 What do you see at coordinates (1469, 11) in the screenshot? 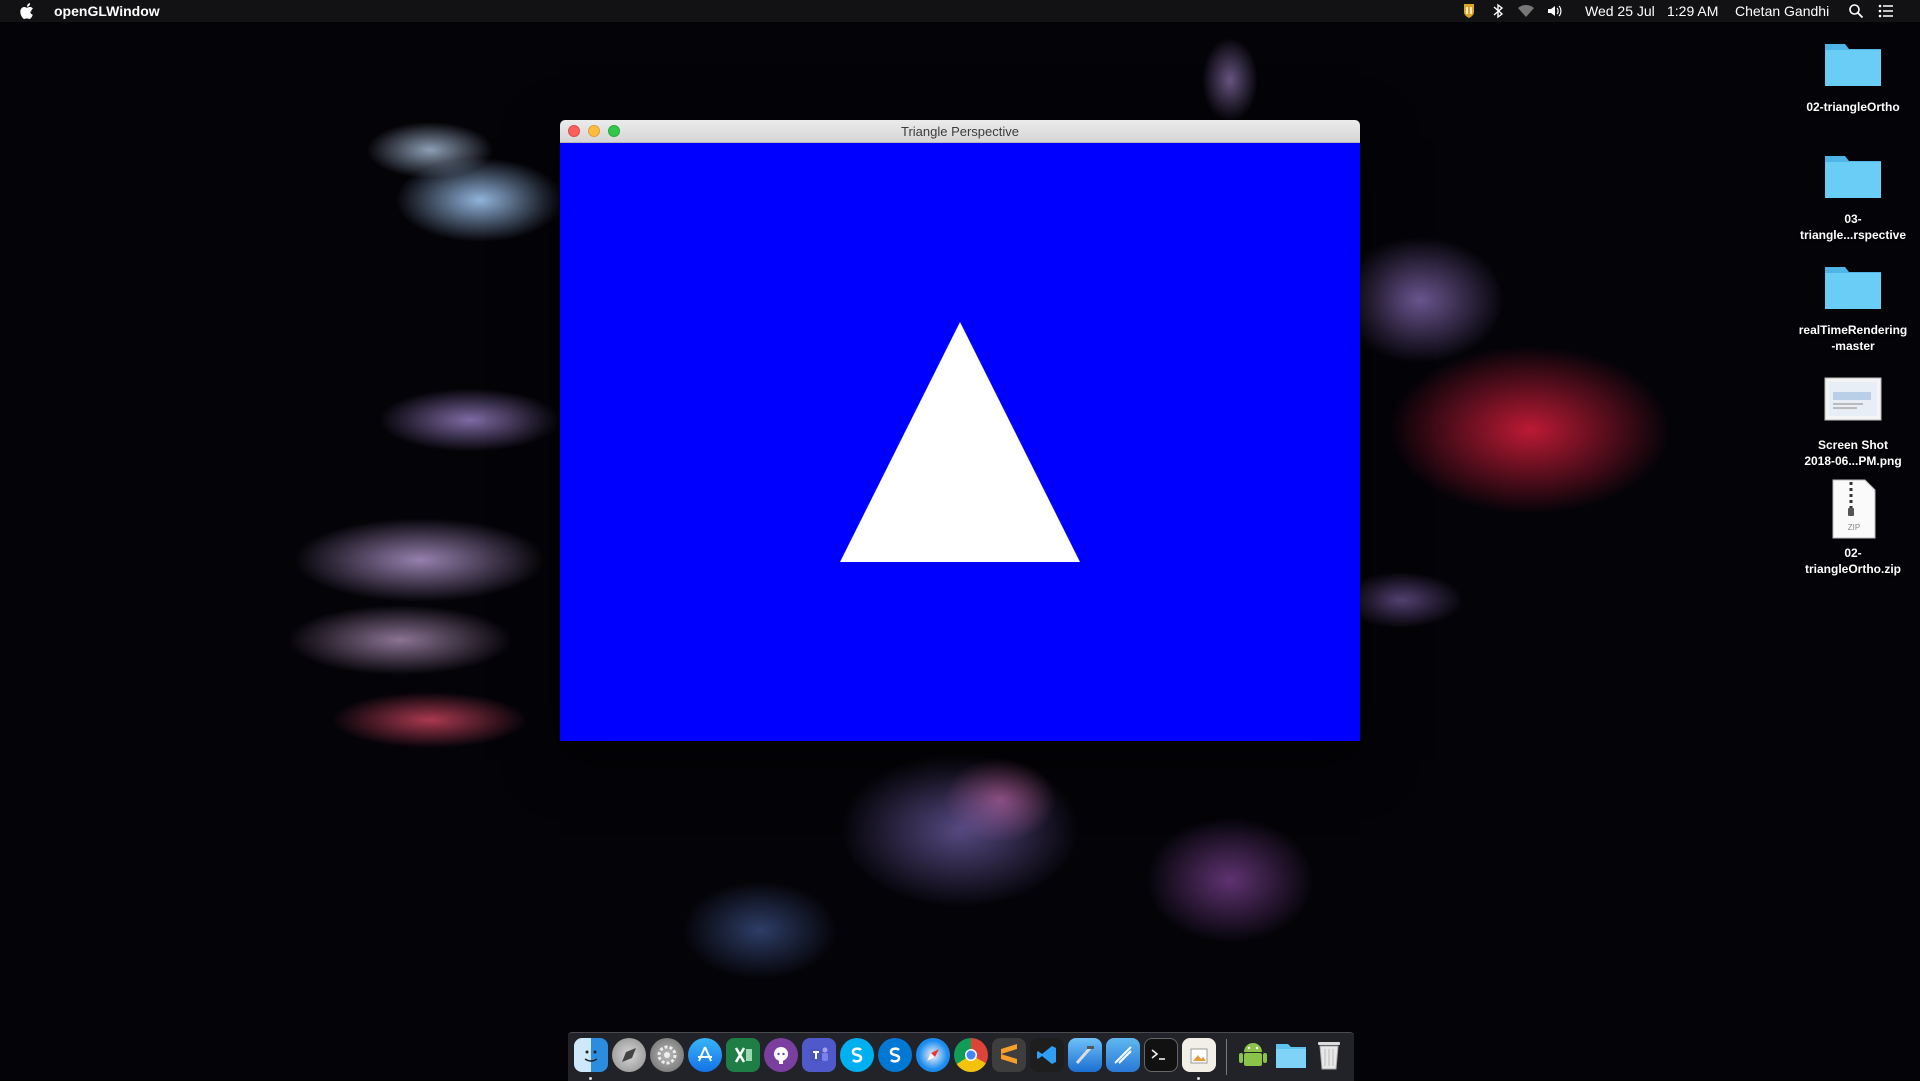
I see `norton-icon` at bounding box center [1469, 11].